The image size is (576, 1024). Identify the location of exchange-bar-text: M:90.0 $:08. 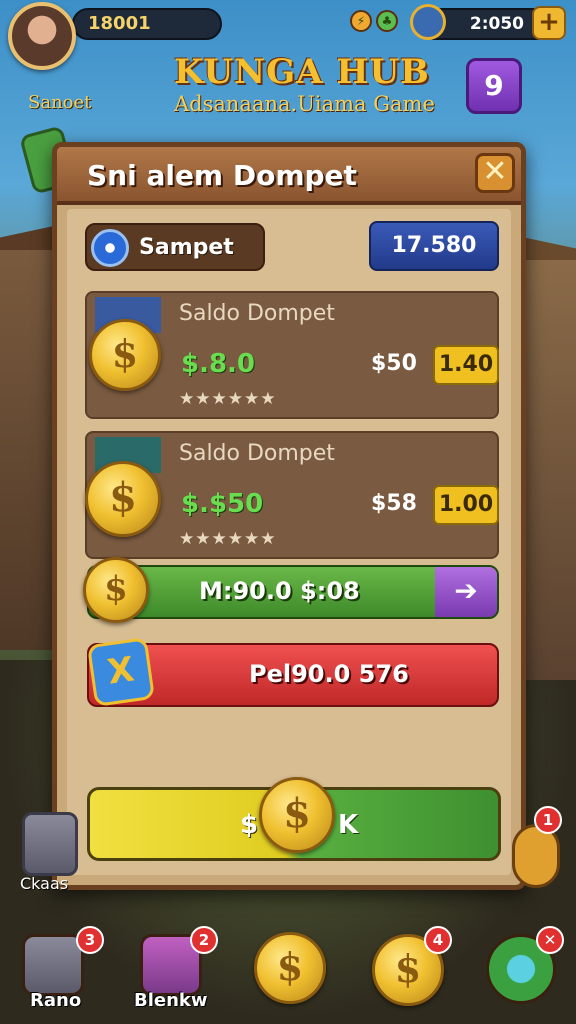
(279, 591).